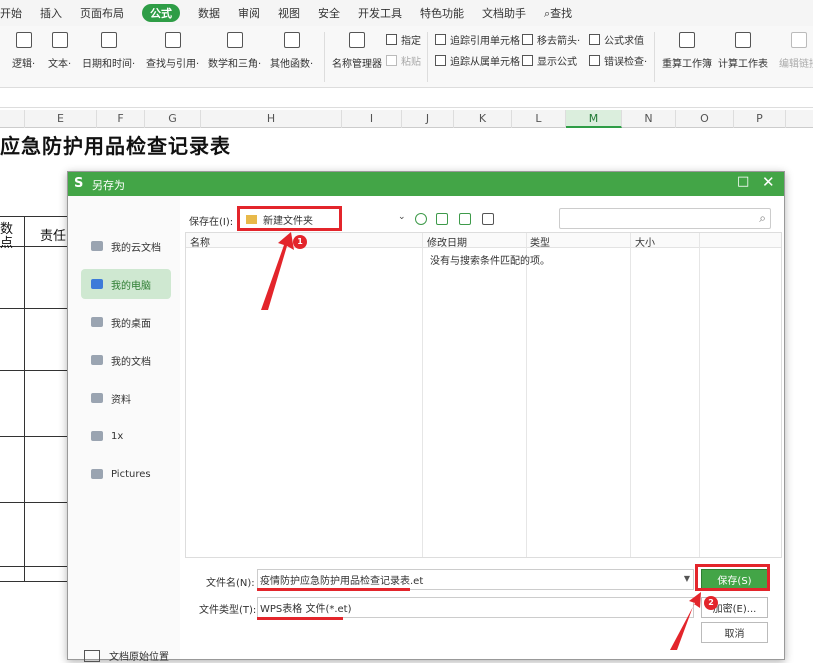 The image size is (813, 663). I want to click on error-check-button: 错误检查·, so click(618, 60).